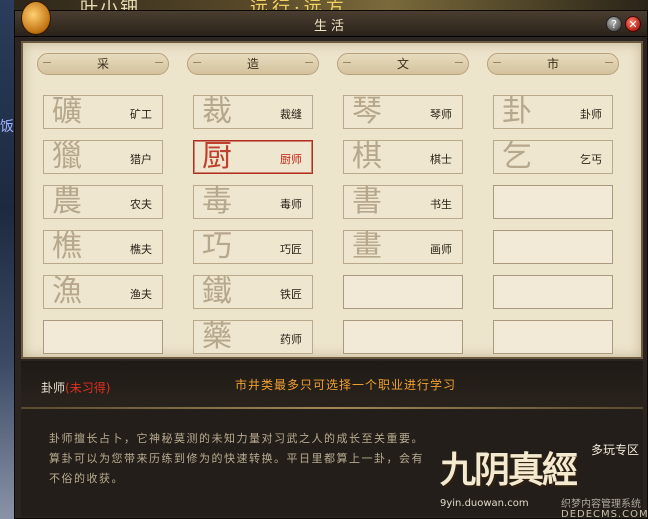 The image size is (648, 519). Describe the element at coordinates (591, 114) in the screenshot. I see `profession-name: 卦师` at that location.